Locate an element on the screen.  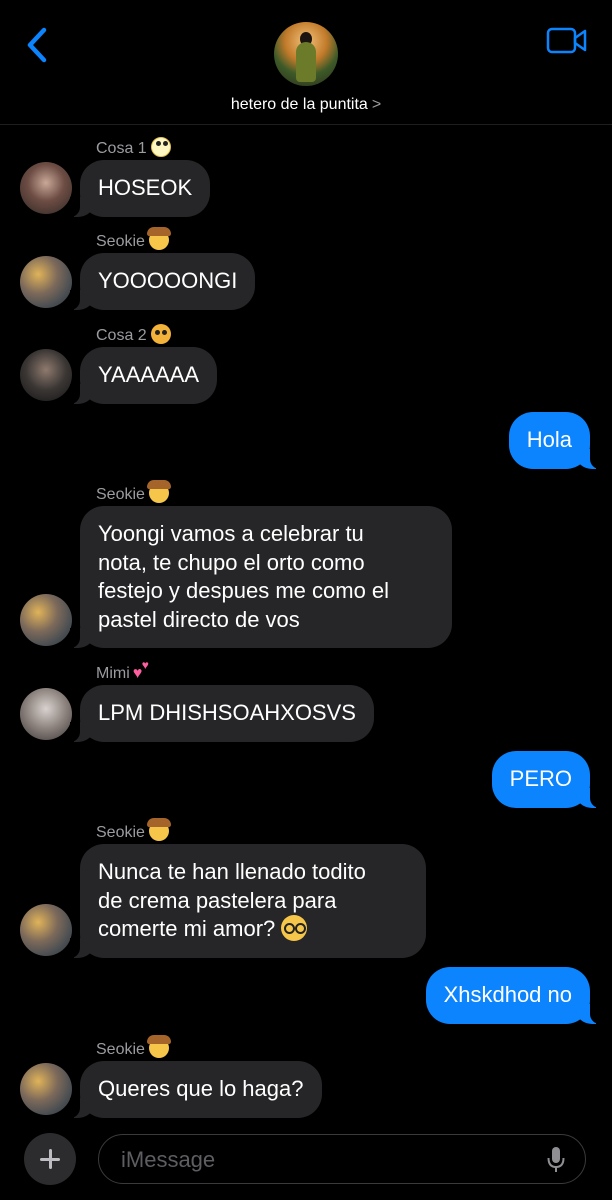
two-hearts-icon is located at coordinates (143, 670).